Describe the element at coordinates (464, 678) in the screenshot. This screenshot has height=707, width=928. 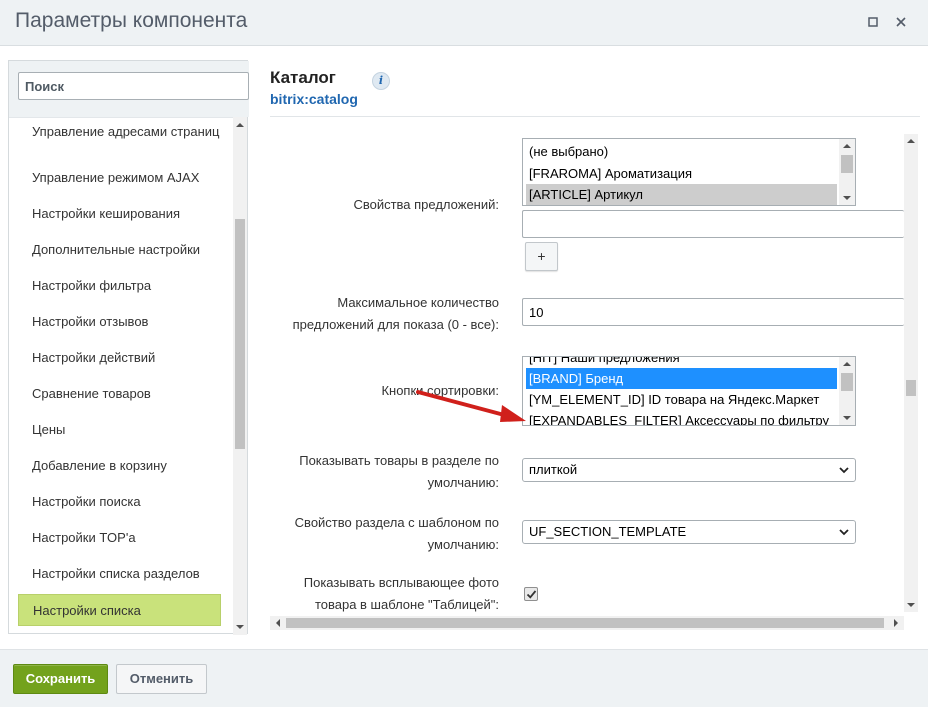
I see `footer: Сохранить Отменить` at that location.